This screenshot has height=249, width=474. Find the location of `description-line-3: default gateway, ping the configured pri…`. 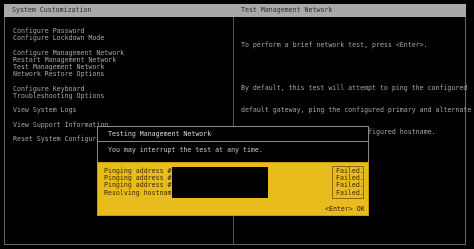

description-line-3: default gateway, ping the configured pri… is located at coordinates (356, 109).